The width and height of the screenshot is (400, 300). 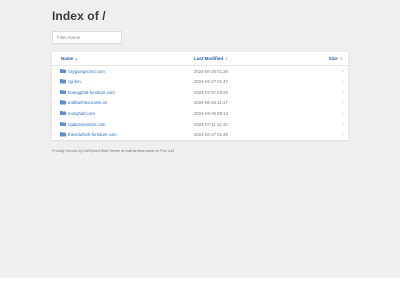 What do you see at coordinates (87, 124) in the screenshot?
I see `folder-link: ngdamvietnam.com` at bounding box center [87, 124].